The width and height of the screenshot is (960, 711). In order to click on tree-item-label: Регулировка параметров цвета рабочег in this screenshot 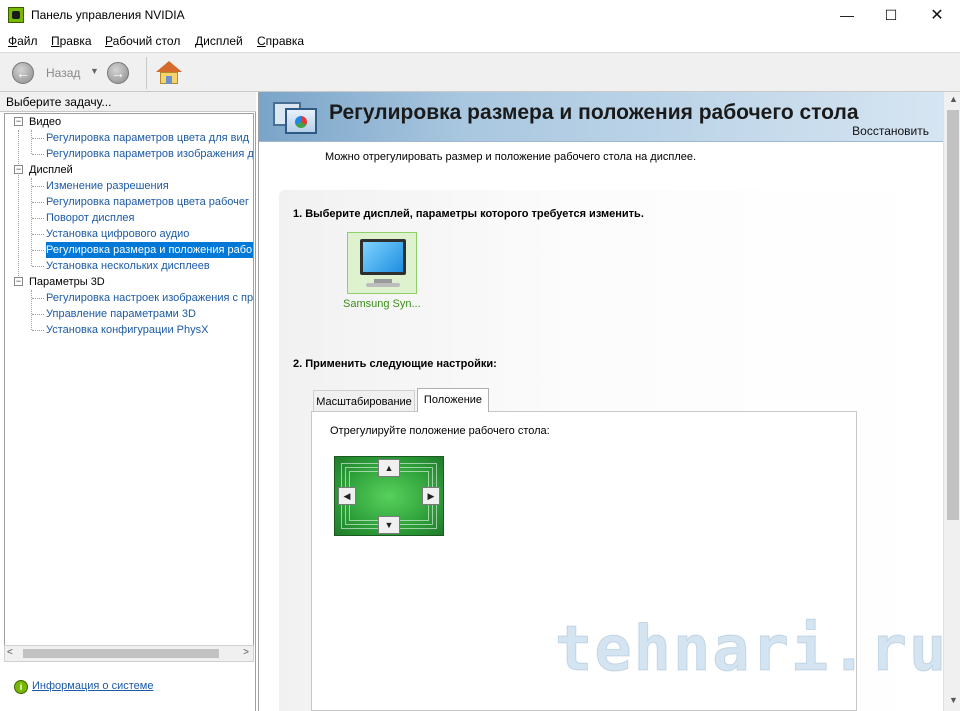, I will do `click(147, 202)`.